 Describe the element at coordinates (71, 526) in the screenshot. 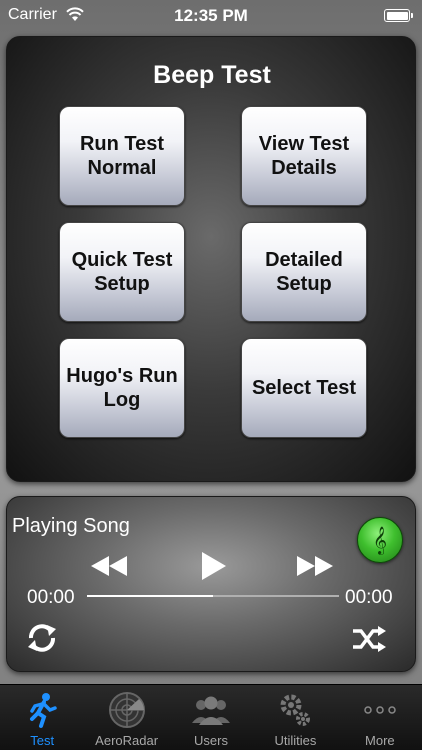

I see `song-title: Playing Song` at that location.